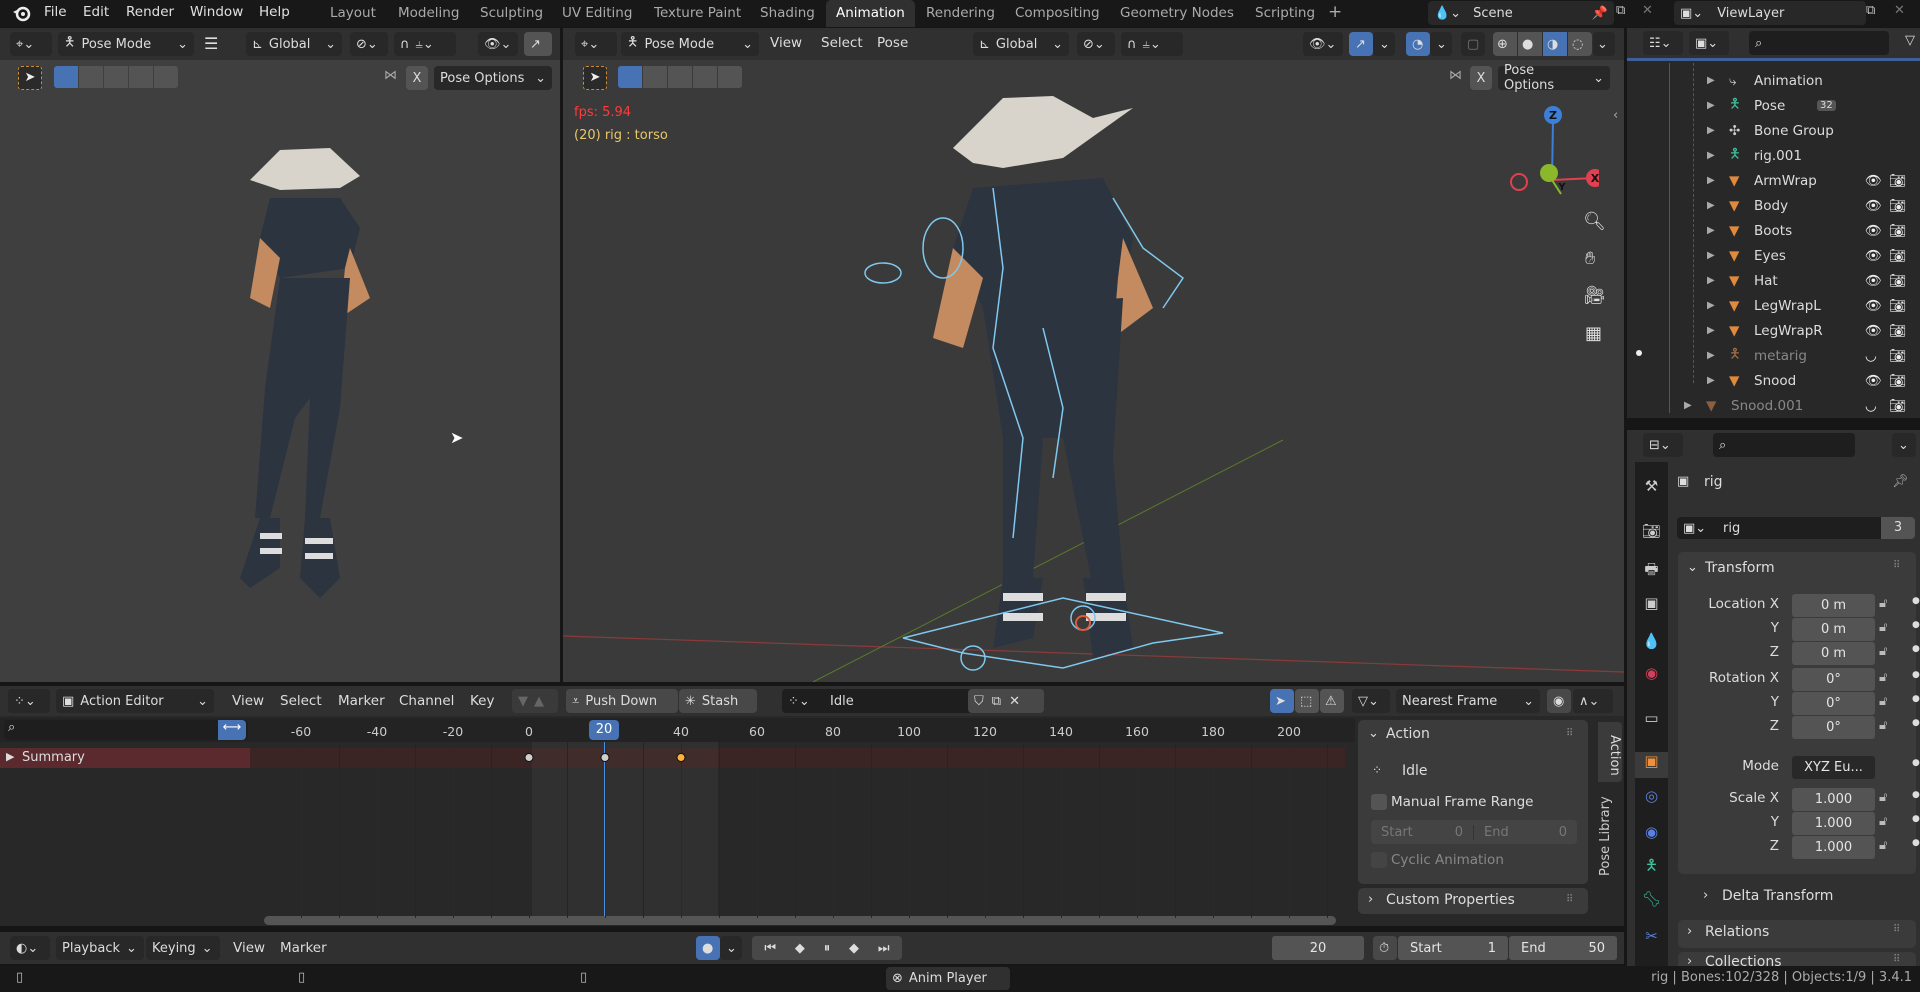  What do you see at coordinates (690, 44) in the screenshot?
I see `mode-selector: 🯅 Pose Mode ⌄` at bounding box center [690, 44].